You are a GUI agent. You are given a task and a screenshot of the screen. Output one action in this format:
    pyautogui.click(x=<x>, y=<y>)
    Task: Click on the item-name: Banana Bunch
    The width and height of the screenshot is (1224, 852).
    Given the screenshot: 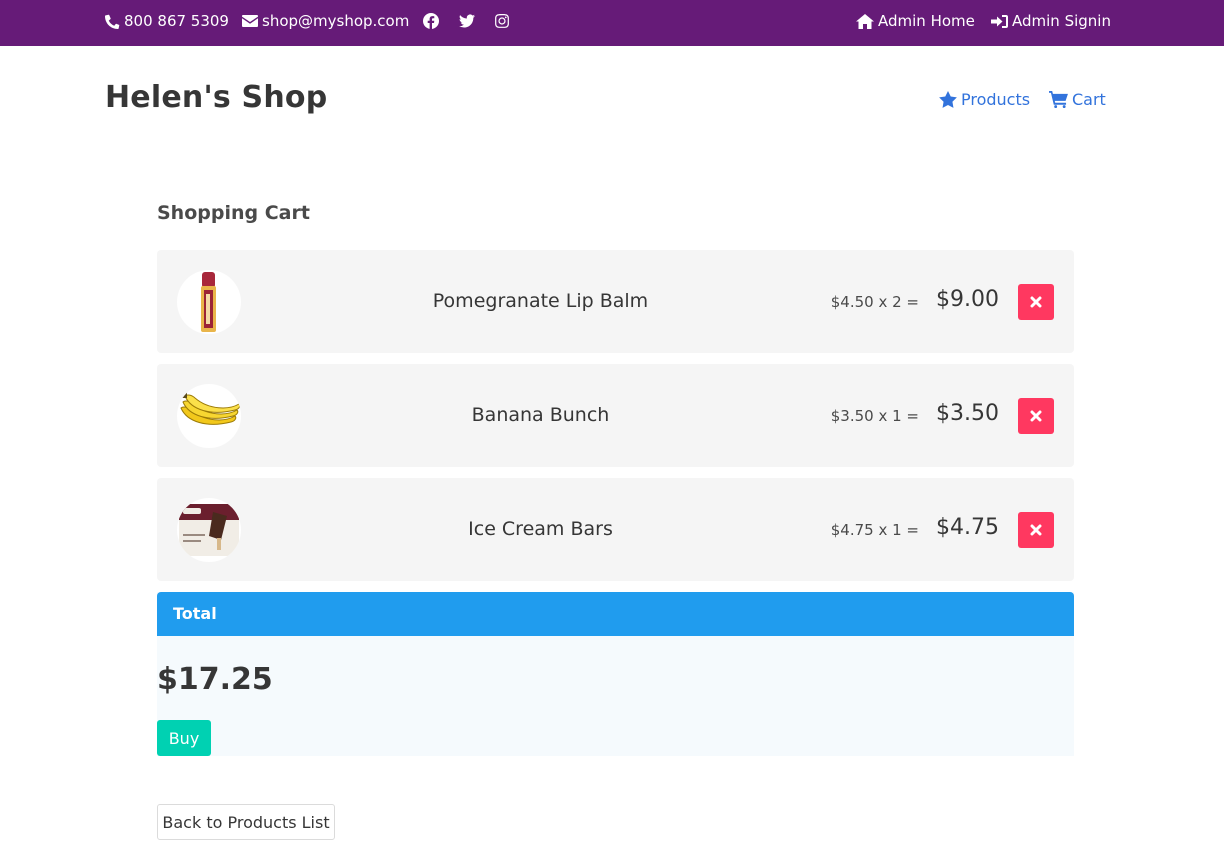 What is the action you would take?
    pyautogui.click(x=540, y=415)
    